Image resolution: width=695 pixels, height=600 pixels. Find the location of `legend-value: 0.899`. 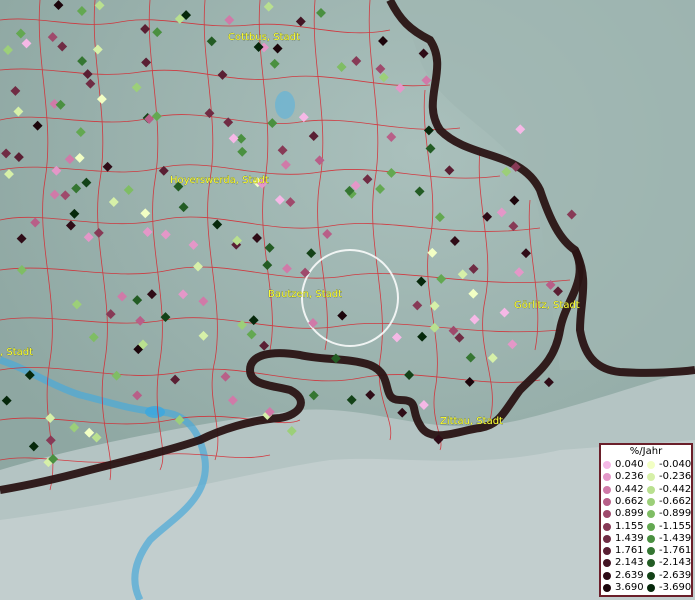

legend-value: 0.899 is located at coordinates (629, 514).